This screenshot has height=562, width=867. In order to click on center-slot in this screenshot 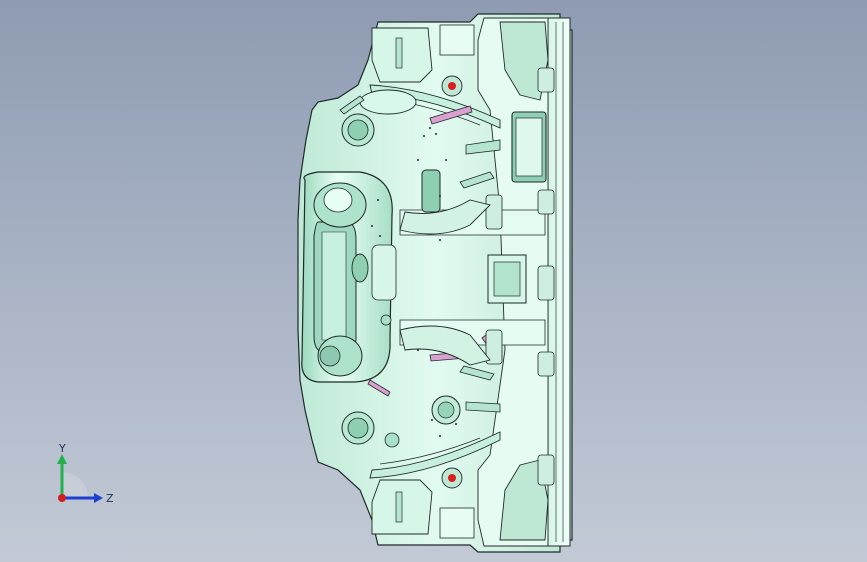, I will do `click(360, 268)`.